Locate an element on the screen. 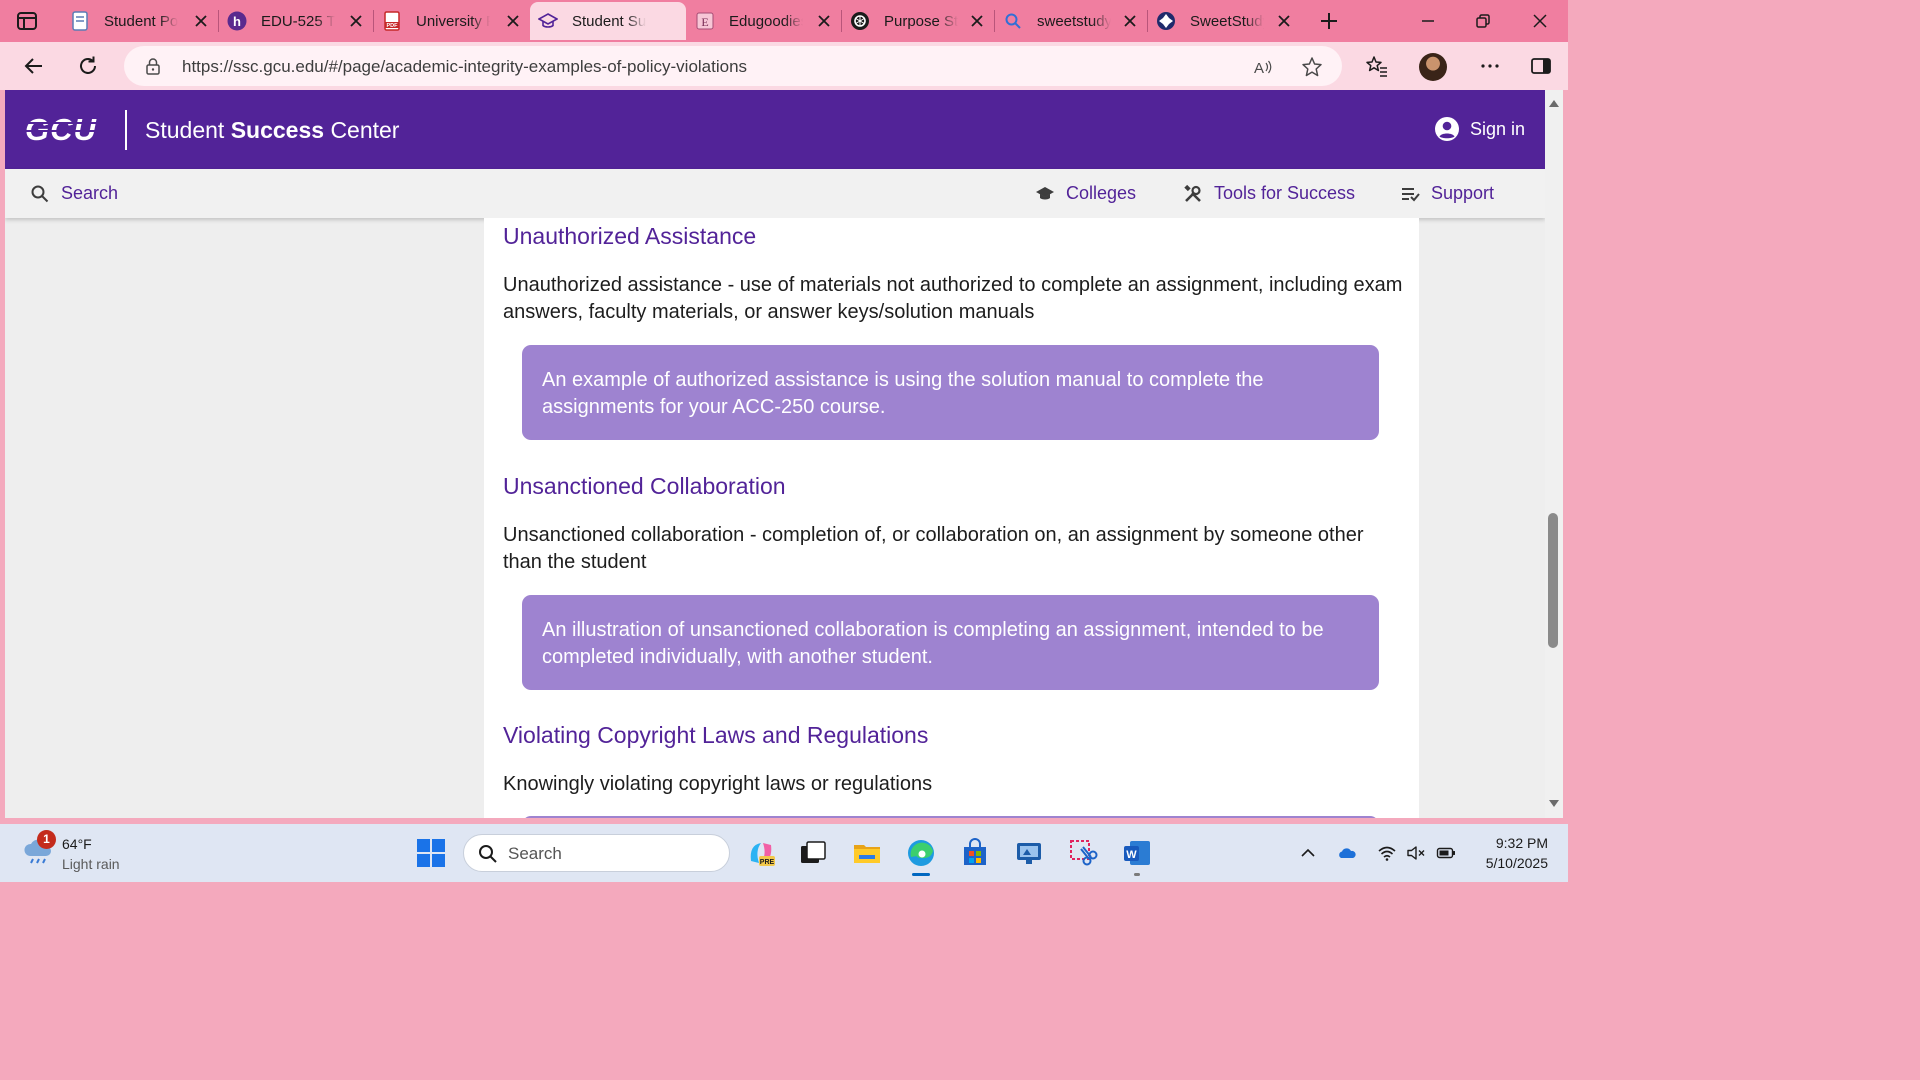 This screenshot has width=1920, height=1080. svg-text: GCU is located at coordinates (61, 129).